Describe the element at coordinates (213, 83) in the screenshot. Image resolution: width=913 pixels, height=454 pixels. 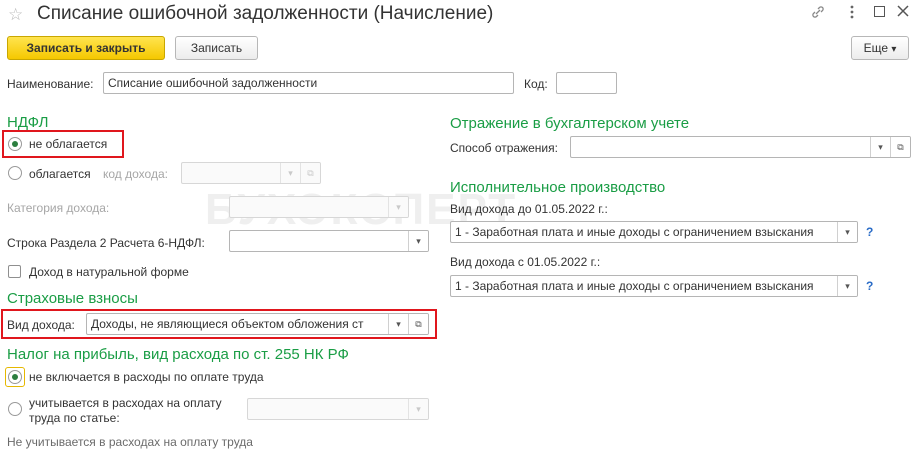
I see `name-value: Списание ошибочной задолженности` at that location.